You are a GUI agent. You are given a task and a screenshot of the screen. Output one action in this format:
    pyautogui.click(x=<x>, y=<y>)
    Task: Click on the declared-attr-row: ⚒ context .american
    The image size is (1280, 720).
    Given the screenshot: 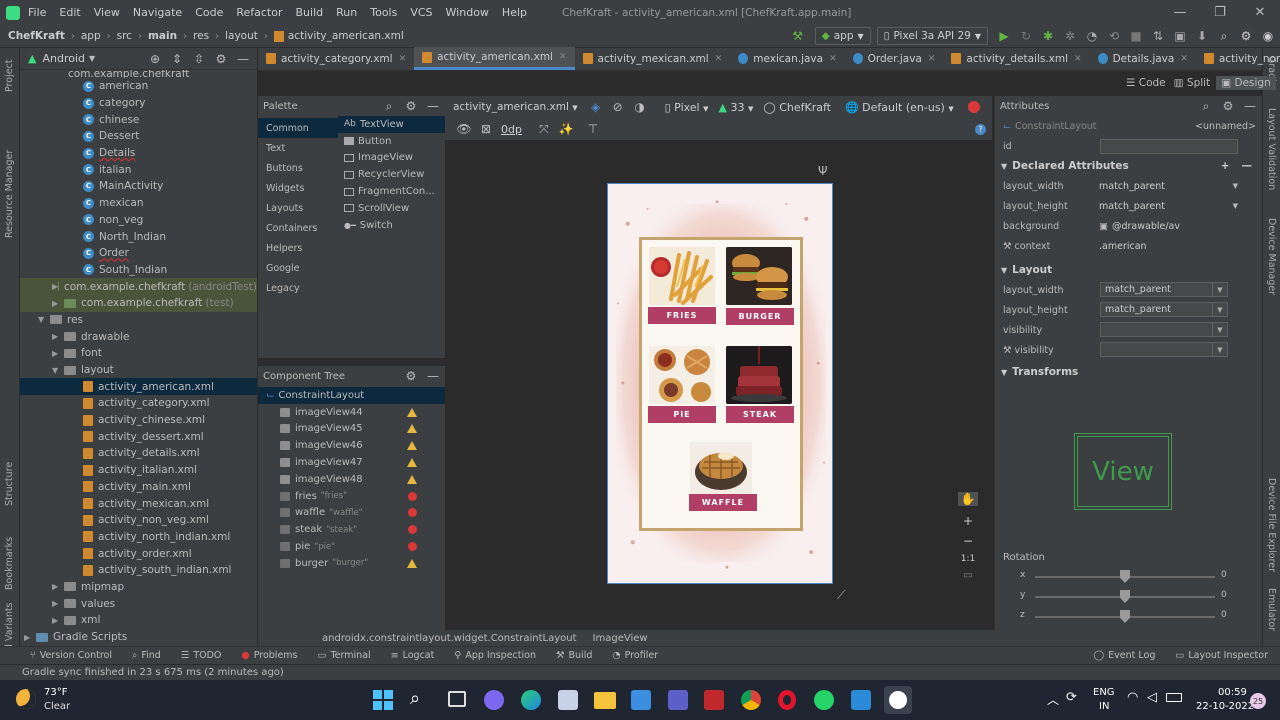 What is the action you would take?
    pyautogui.click(x=1128, y=246)
    